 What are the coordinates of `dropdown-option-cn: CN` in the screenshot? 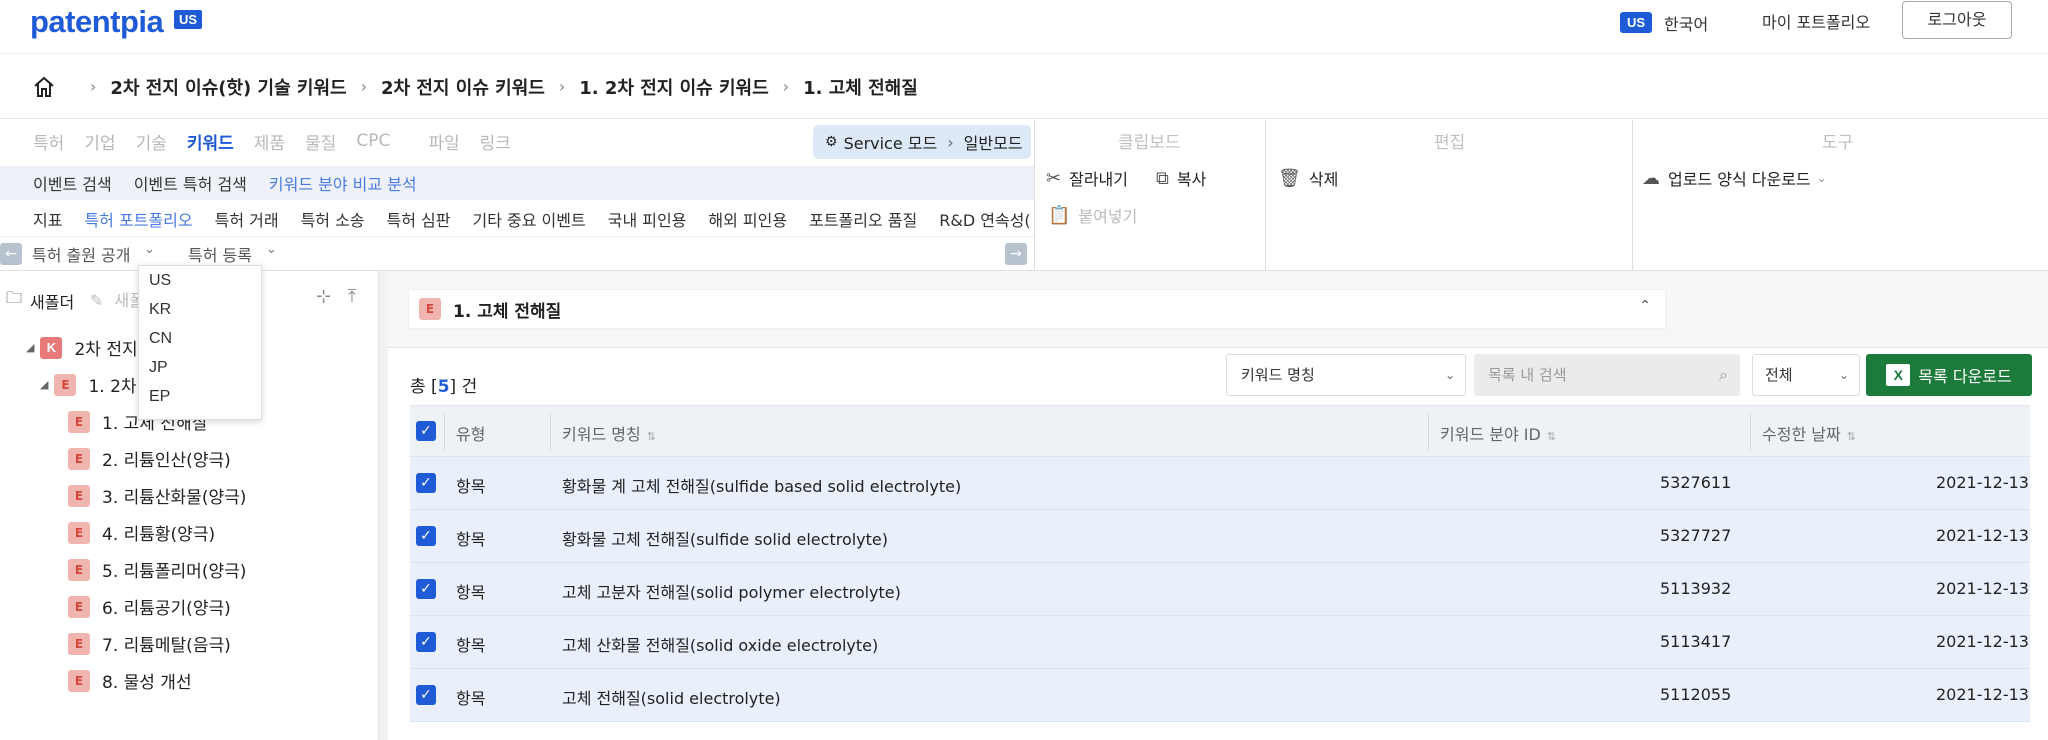 It's located at (200, 338).